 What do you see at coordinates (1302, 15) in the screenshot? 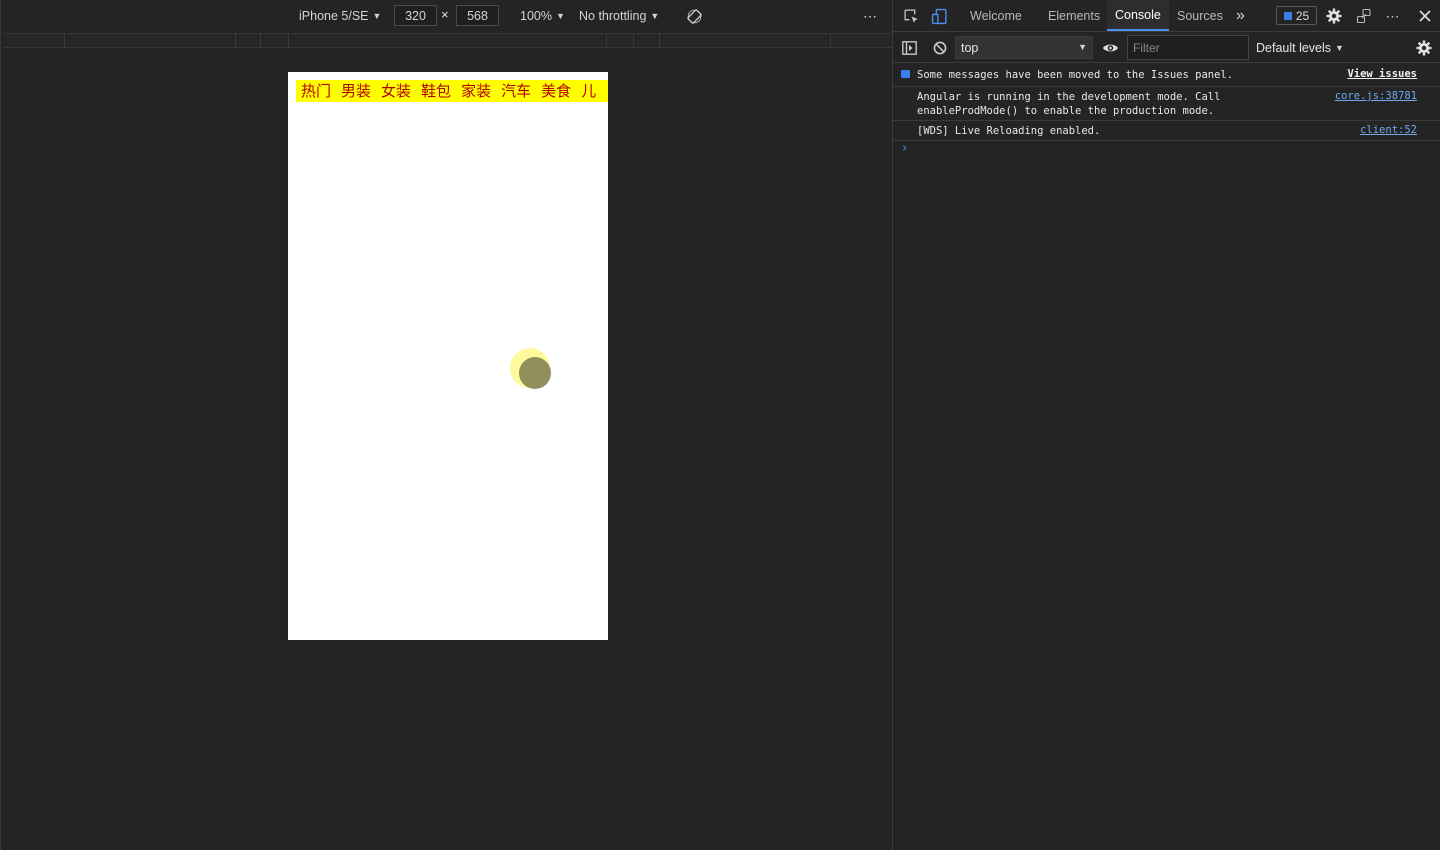
I see `issues-count: 25` at bounding box center [1302, 15].